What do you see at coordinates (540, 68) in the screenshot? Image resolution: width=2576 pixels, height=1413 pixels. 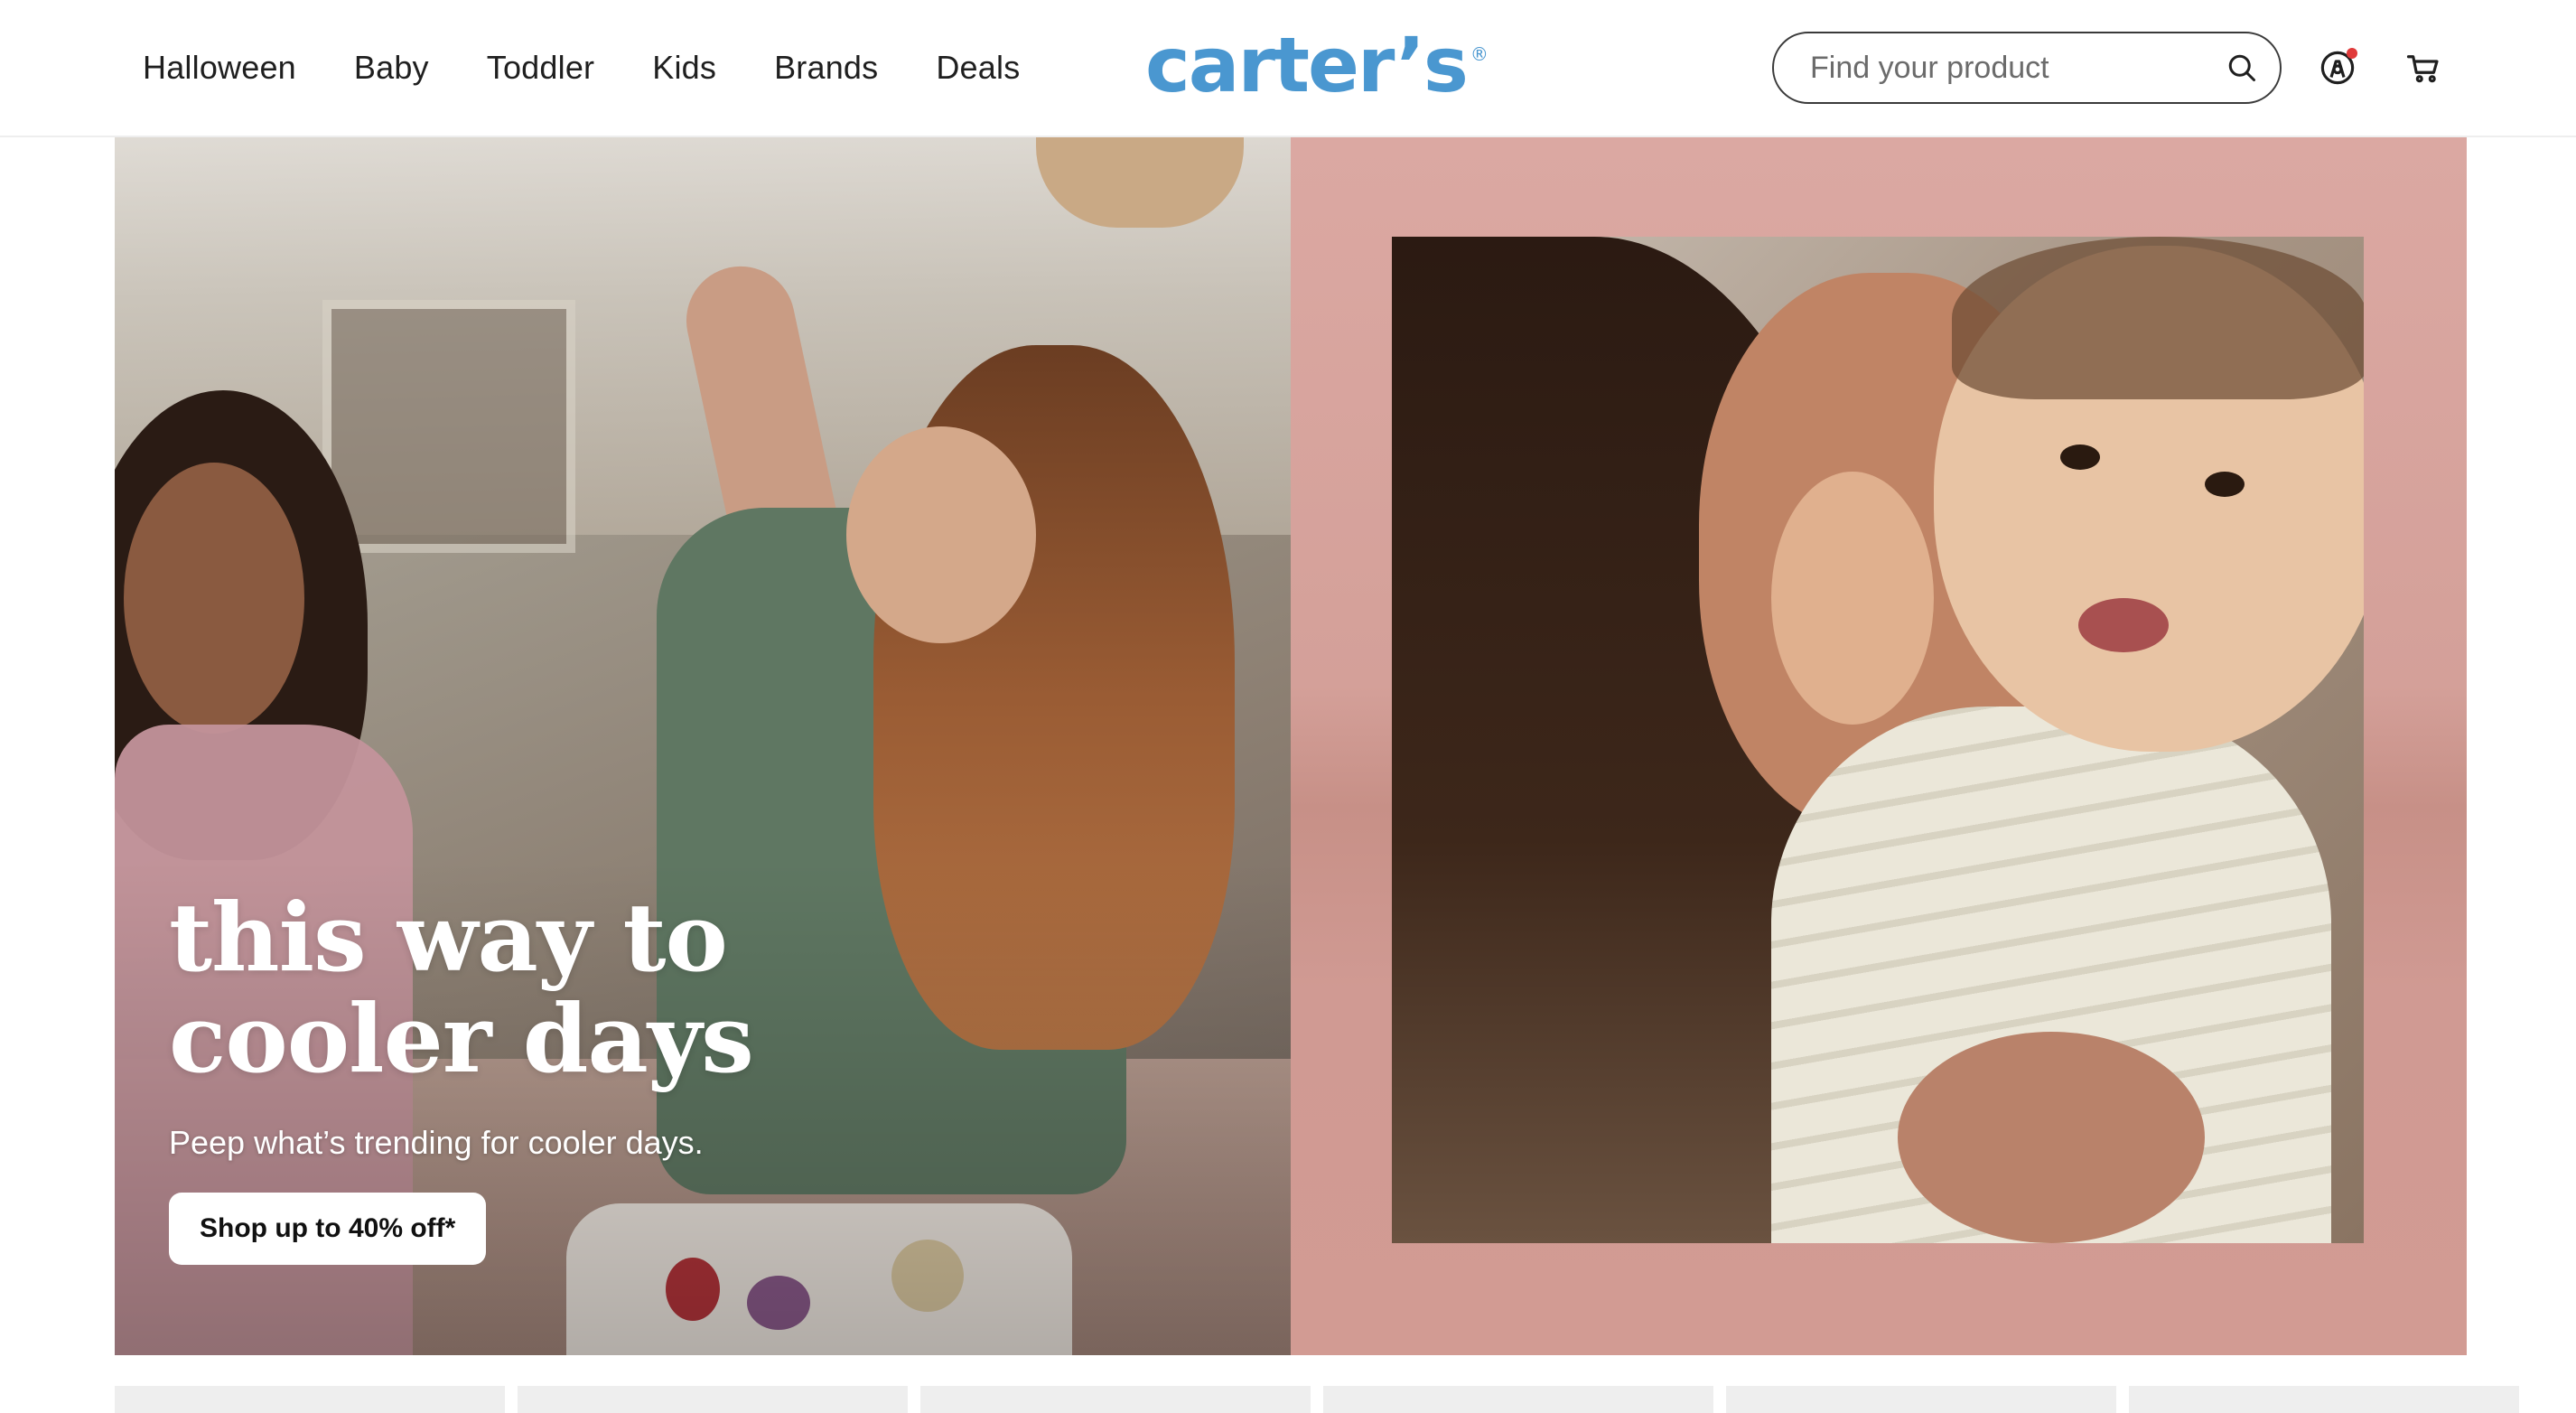 I see `nav-item-toddler: Toddler` at bounding box center [540, 68].